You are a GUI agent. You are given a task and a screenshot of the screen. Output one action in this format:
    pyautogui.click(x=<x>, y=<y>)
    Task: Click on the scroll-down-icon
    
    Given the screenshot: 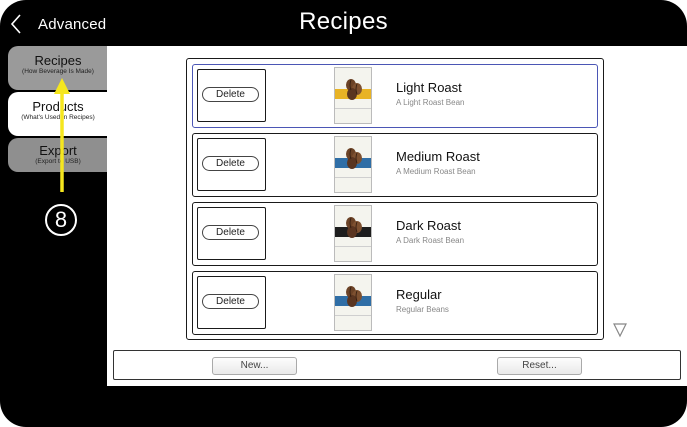 What is the action you would take?
    pyautogui.click(x=620, y=330)
    